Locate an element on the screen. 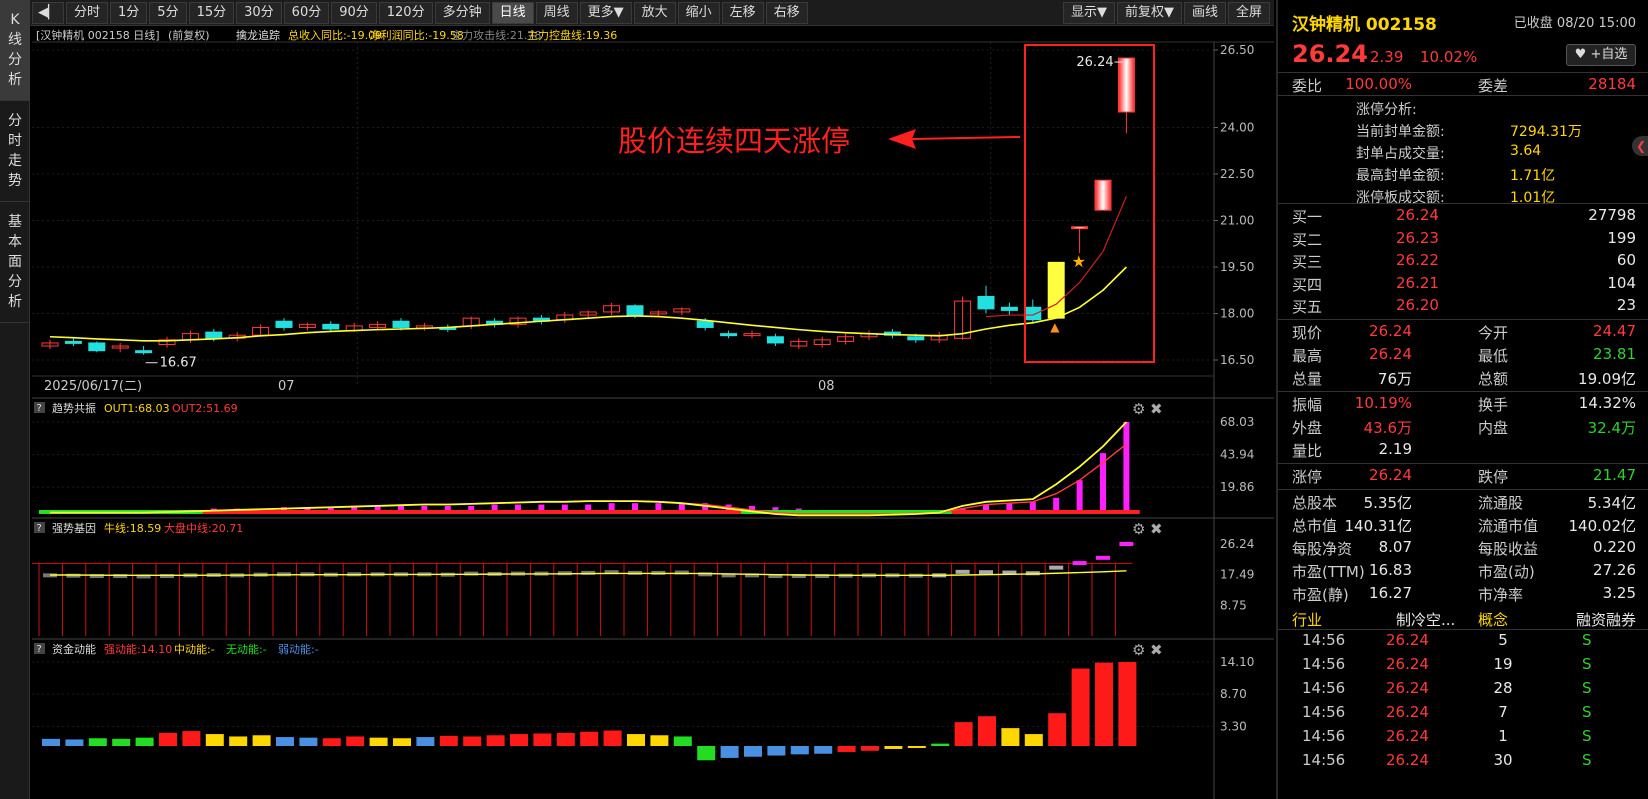  orderbook-row: 买一 26.24 27798 is located at coordinates (1463, 217).